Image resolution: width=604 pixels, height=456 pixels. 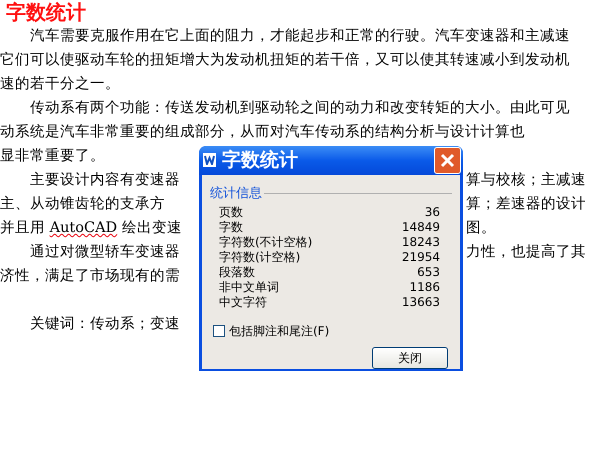 I want to click on document-text: 传动系有两个功能：传送发动机到驱动轮之间的动力和改变转矩的大小。由此可见, so click(x=300, y=108).